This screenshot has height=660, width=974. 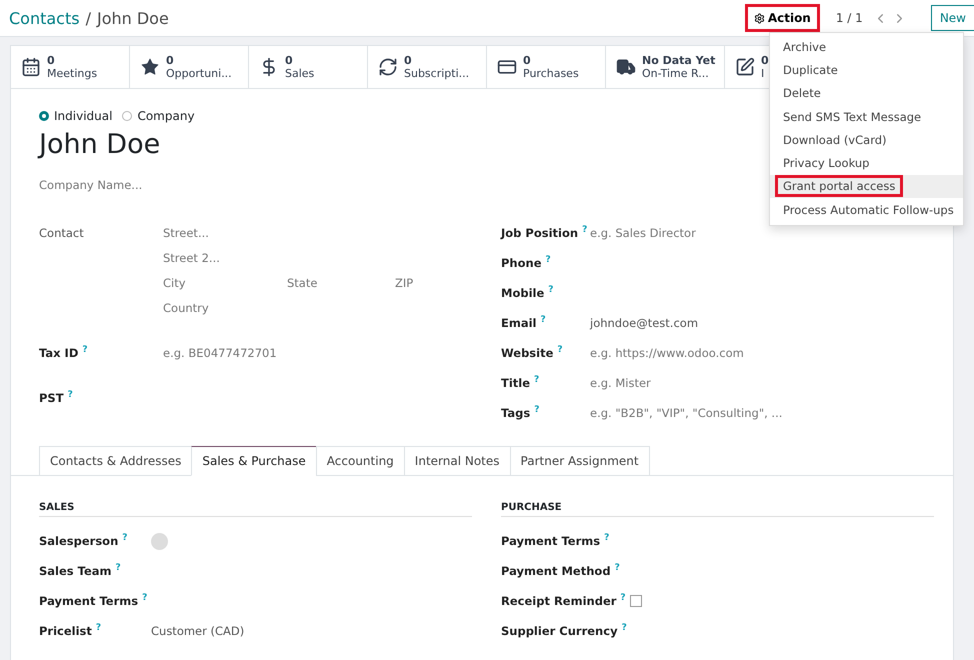 What do you see at coordinates (644, 323) in the screenshot?
I see `field-value: johndoe@test.com` at bounding box center [644, 323].